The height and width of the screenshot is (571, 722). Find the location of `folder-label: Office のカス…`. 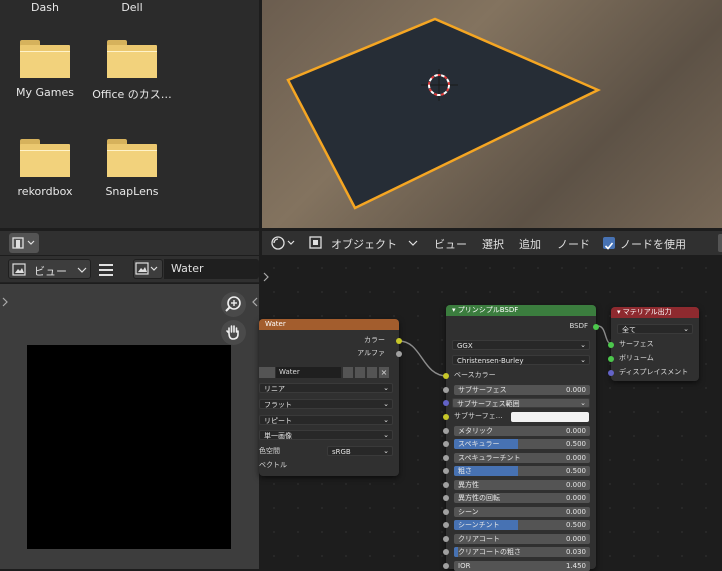

folder-label: Office のカス… is located at coordinates (132, 94).